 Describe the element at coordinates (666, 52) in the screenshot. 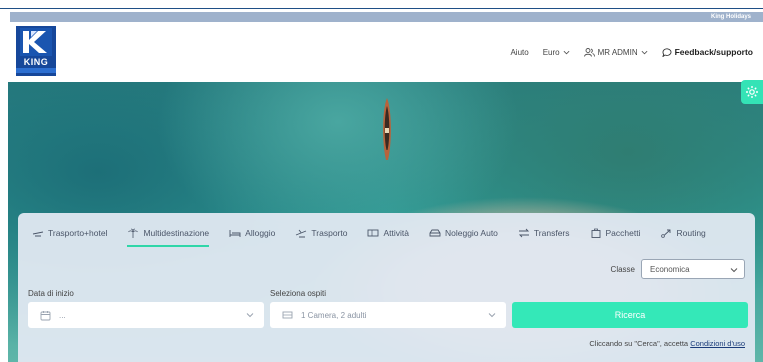

I see `chat-bubble-icon` at that location.